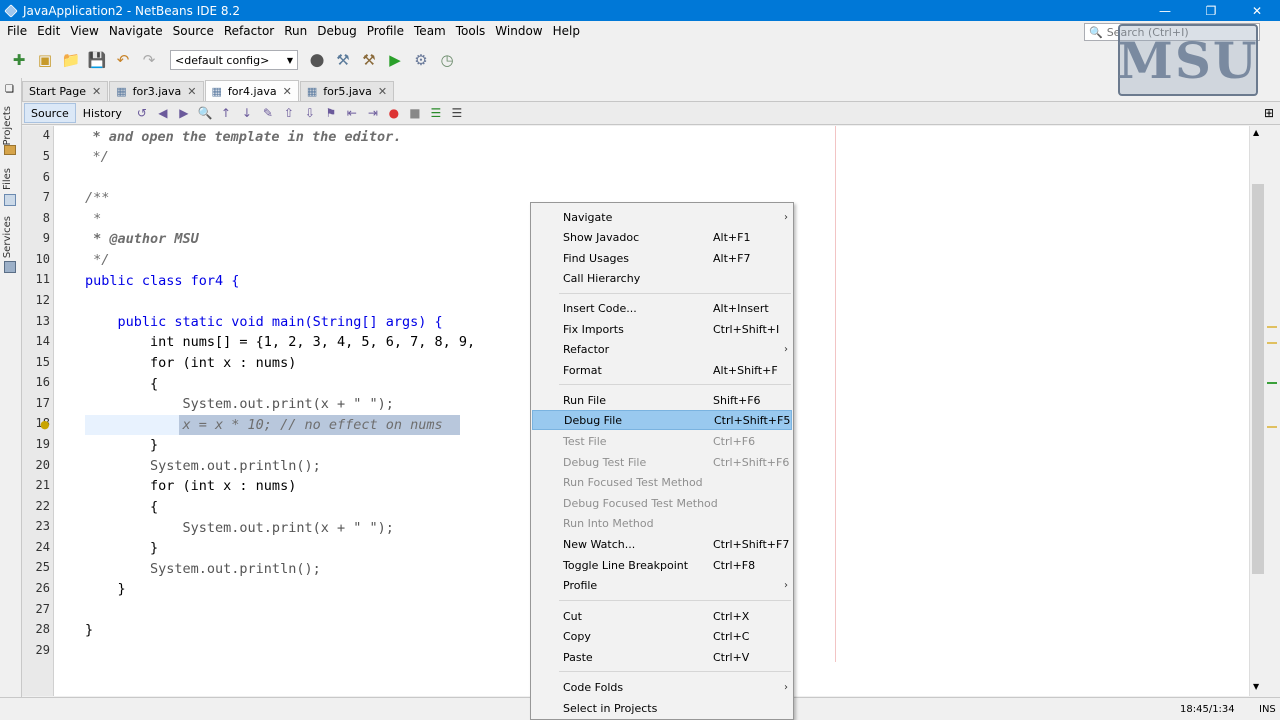 This screenshot has height=720, width=1280. I want to click on tab-for5-java: ▦ for5.java ✕, so click(347, 91).